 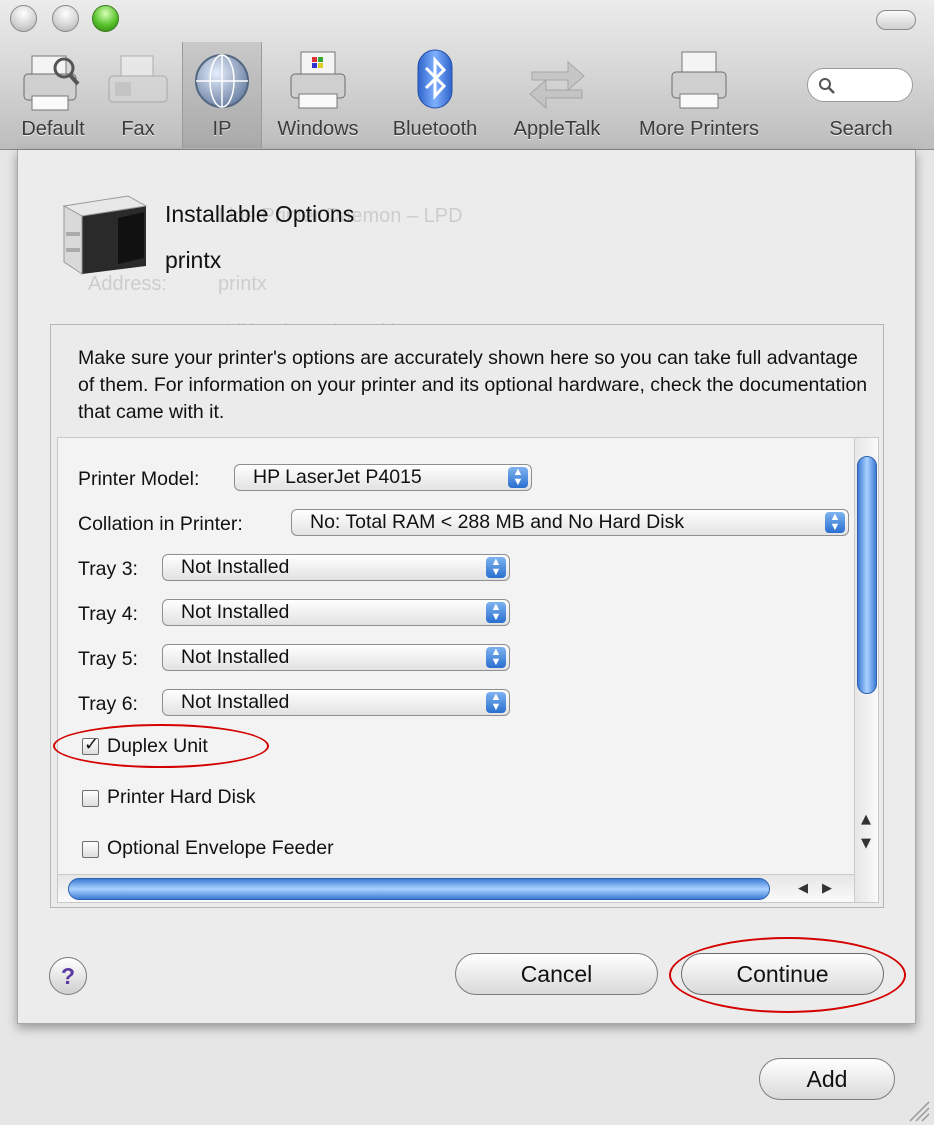 I want to click on toolbar-bluetooth-label: Bluetooth, so click(x=435, y=129).